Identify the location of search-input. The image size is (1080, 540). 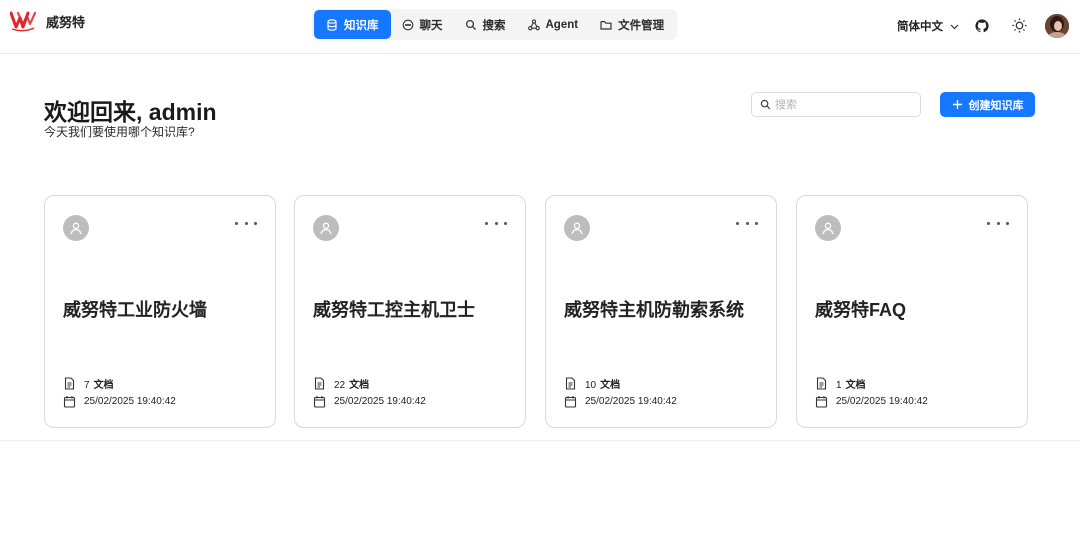
(845, 104).